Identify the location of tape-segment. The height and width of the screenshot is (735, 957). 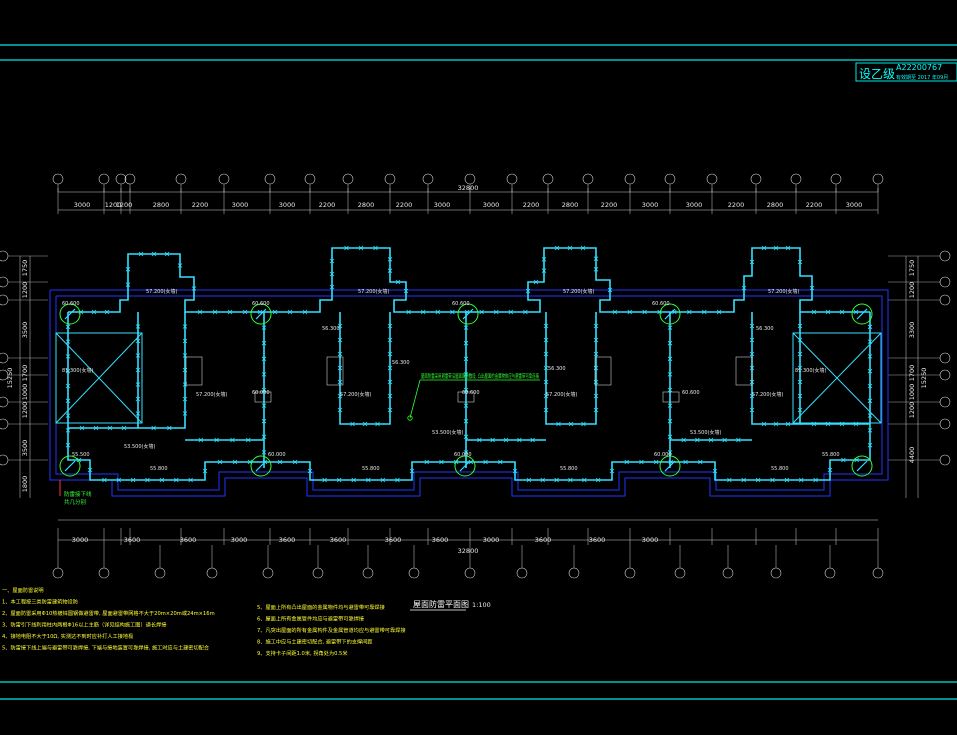
(365, 368).